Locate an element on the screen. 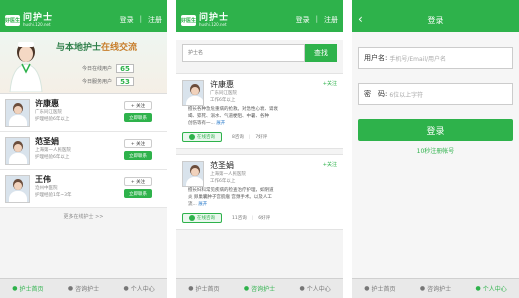 The width and height of the screenshot is (519, 298). nurse-hospital: 广东同江医院 is located at coordinates (223, 93).